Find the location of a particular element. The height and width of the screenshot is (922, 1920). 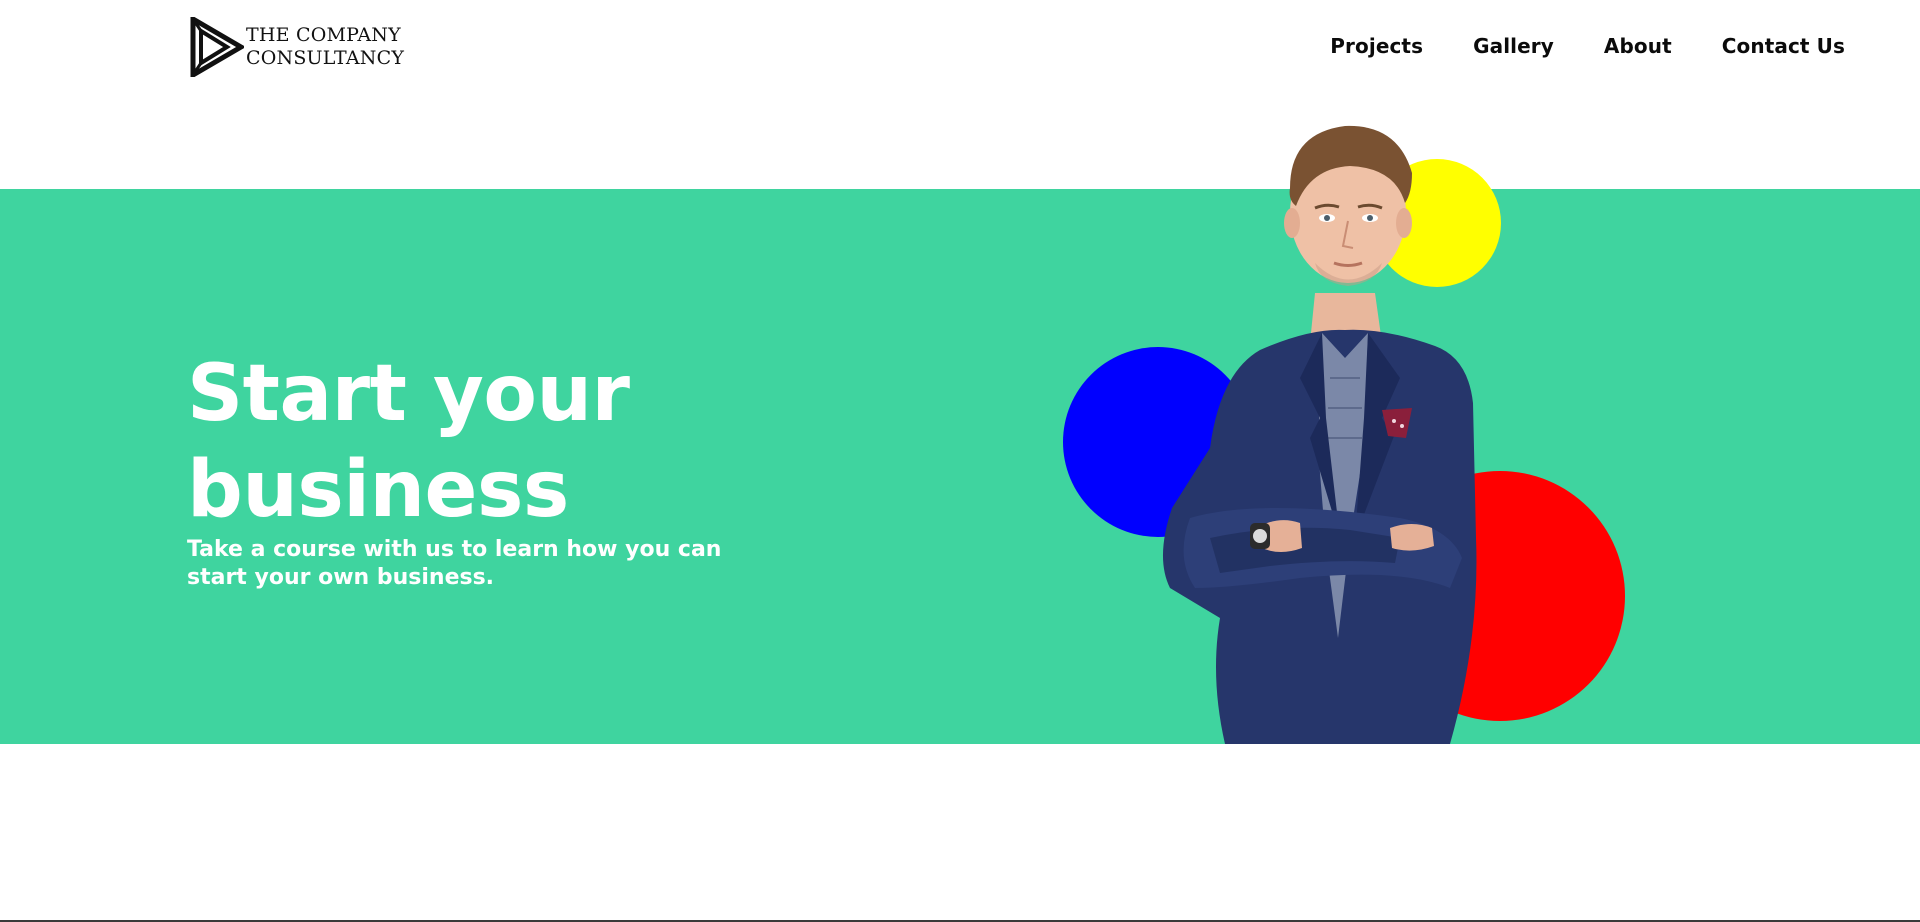

brand-name-line-1: THE COMPANY is located at coordinates (323, 35).